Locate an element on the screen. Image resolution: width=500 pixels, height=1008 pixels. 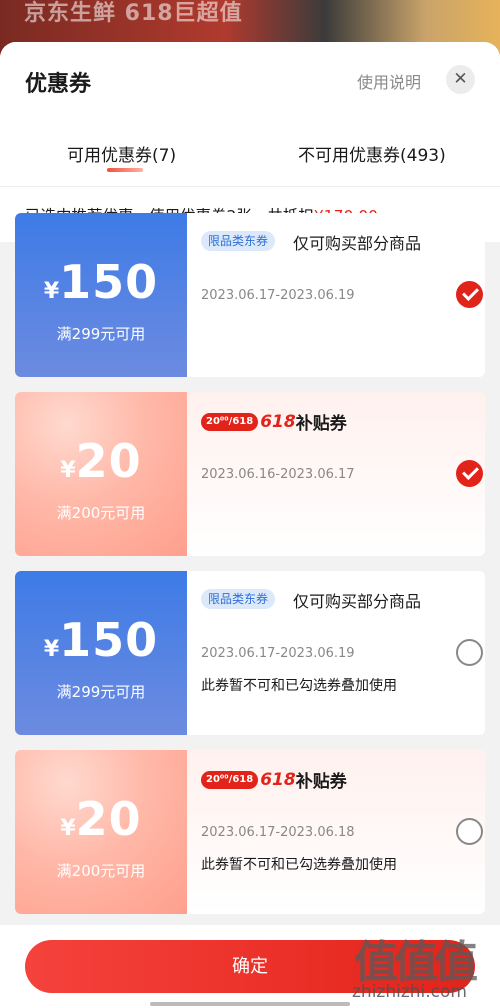
usage-instructions-link: 使用说明 is located at coordinates (389, 81).